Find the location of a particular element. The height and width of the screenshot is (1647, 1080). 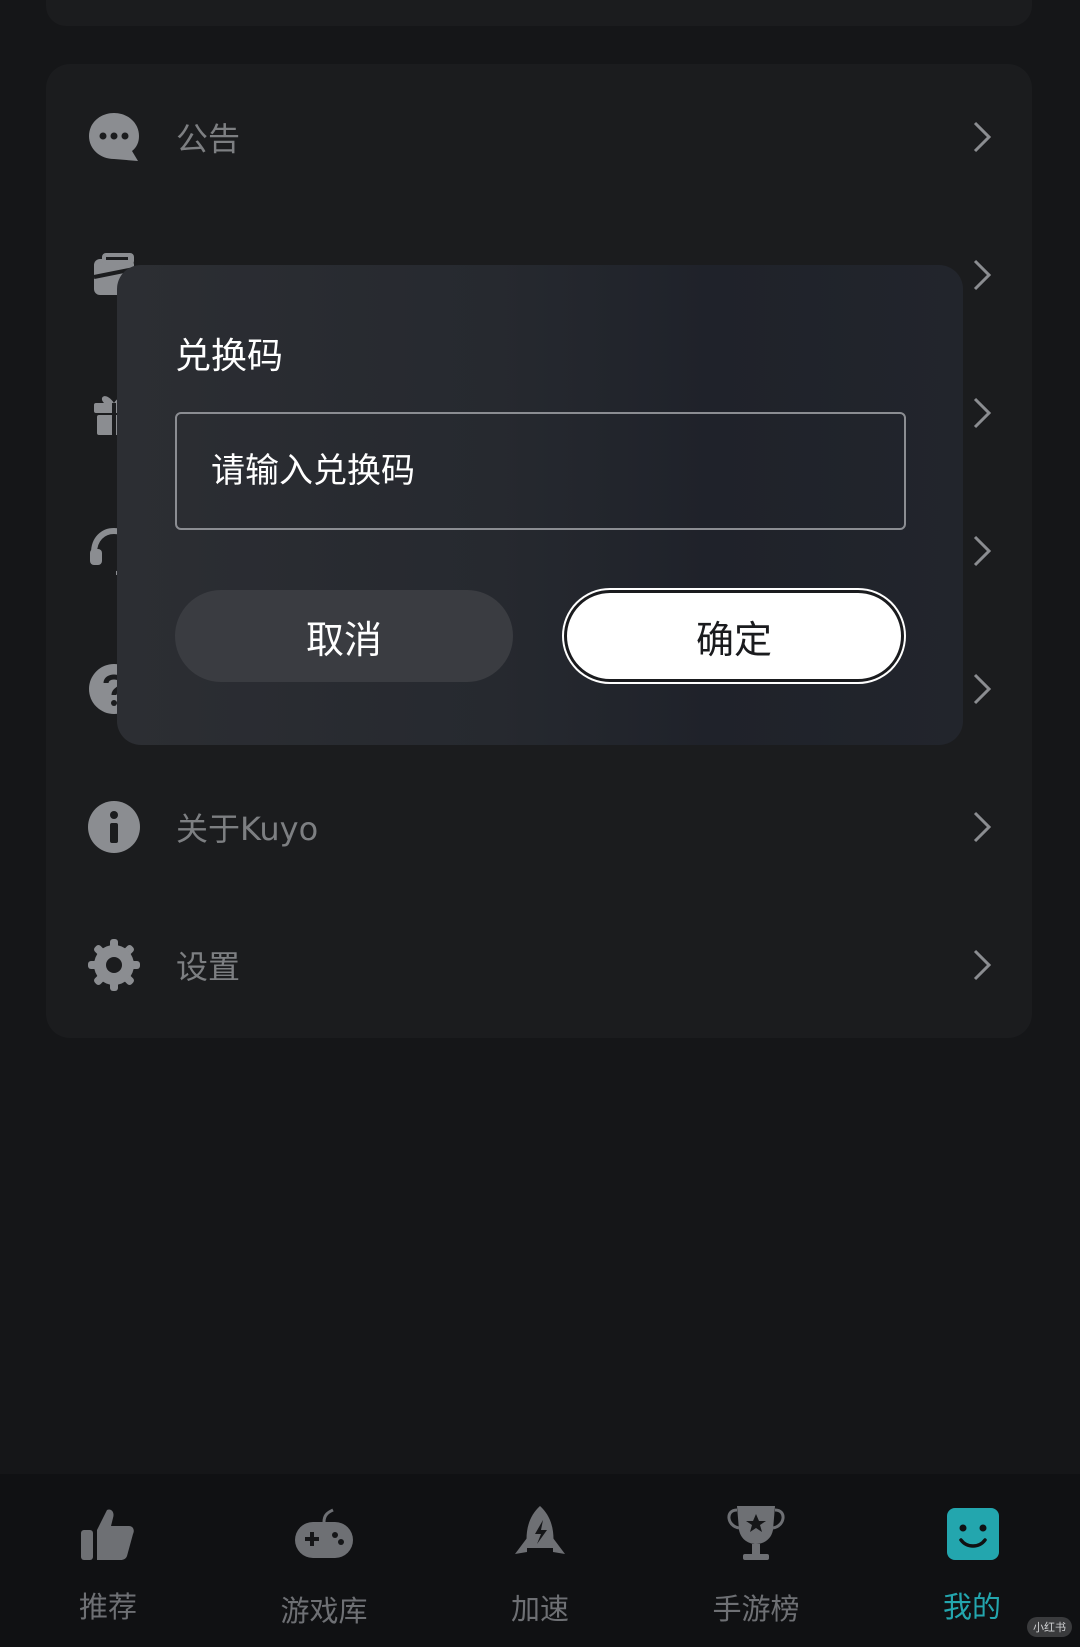

menu-item-settings: 设置 is located at coordinates (539, 965).